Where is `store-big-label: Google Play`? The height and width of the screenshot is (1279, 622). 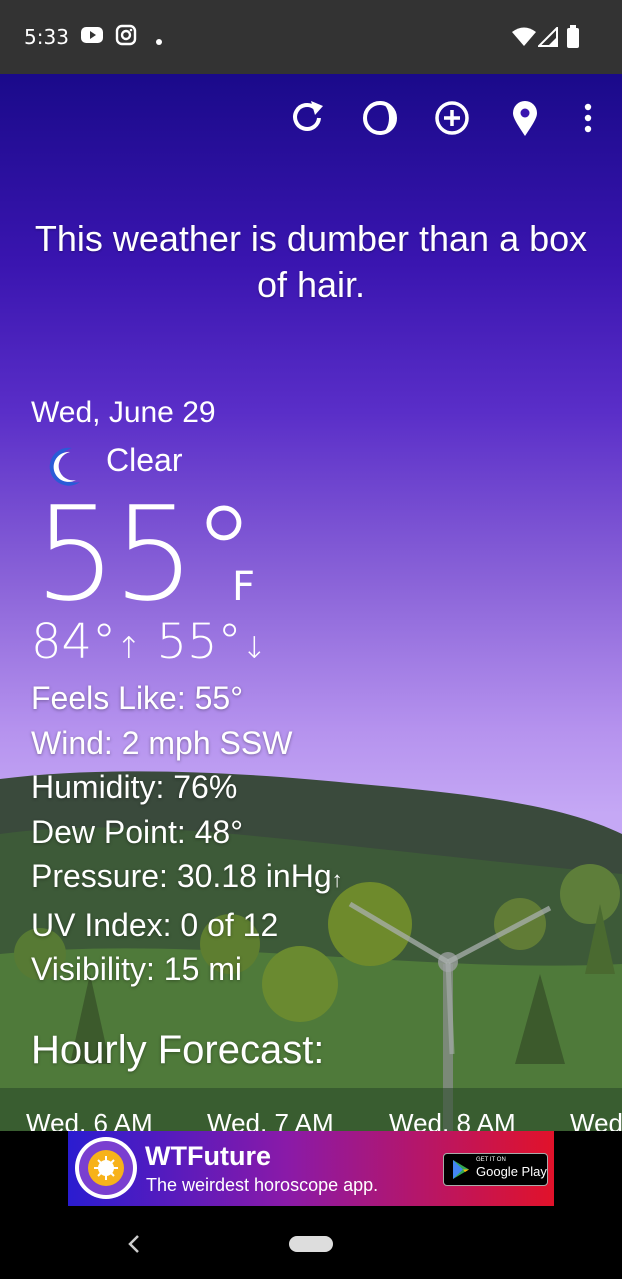 store-big-label: Google Play is located at coordinates (511, 1171).